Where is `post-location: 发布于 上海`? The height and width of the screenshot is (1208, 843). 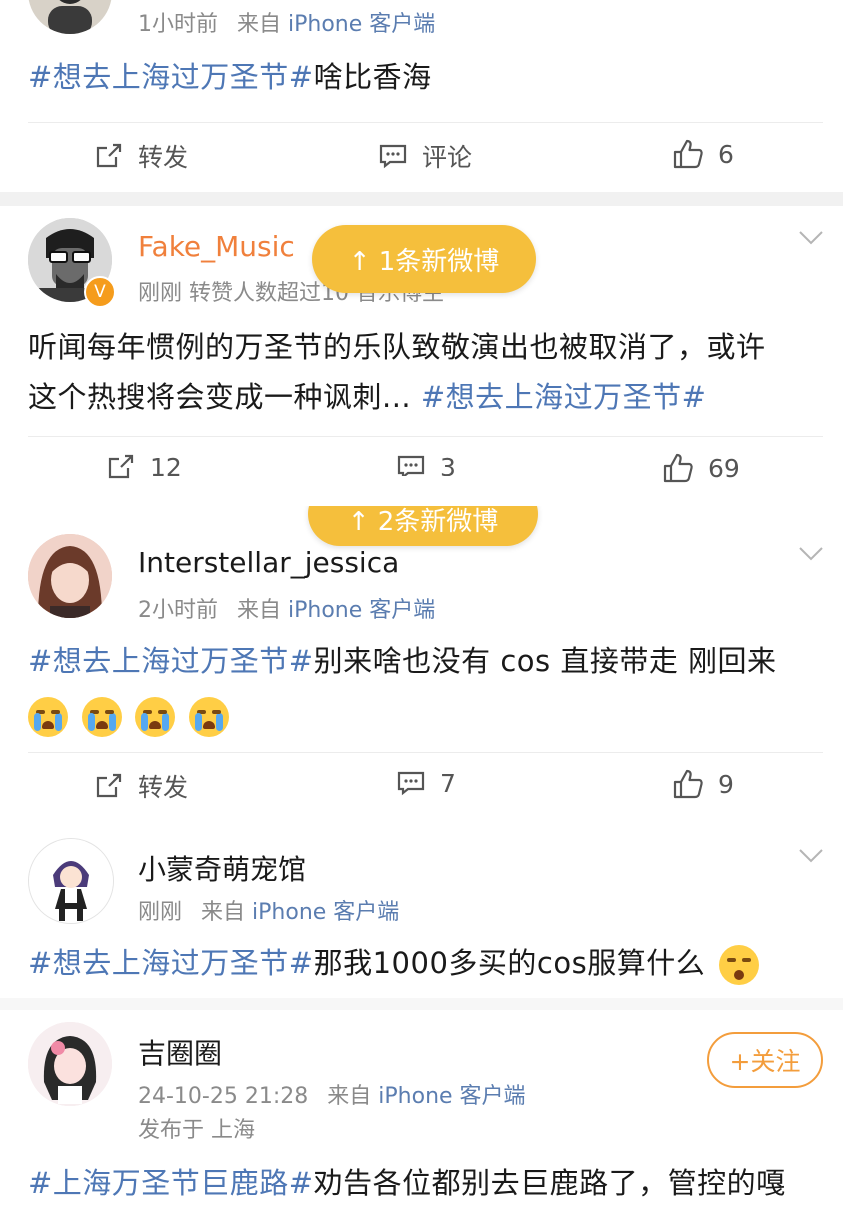 post-location: 发布于 上海 is located at coordinates (196, 1130).